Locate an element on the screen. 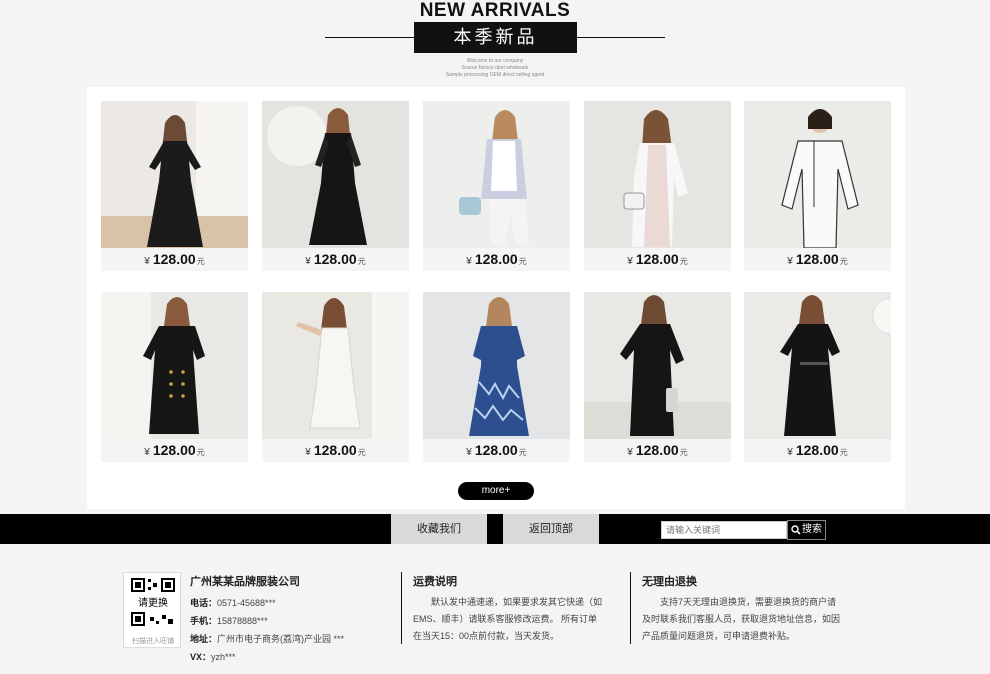 Image resolution: width=990 pixels, height=674 pixels. action-bar: 收藏我们 返回顶部 搜索 is located at coordinates (495, 529).